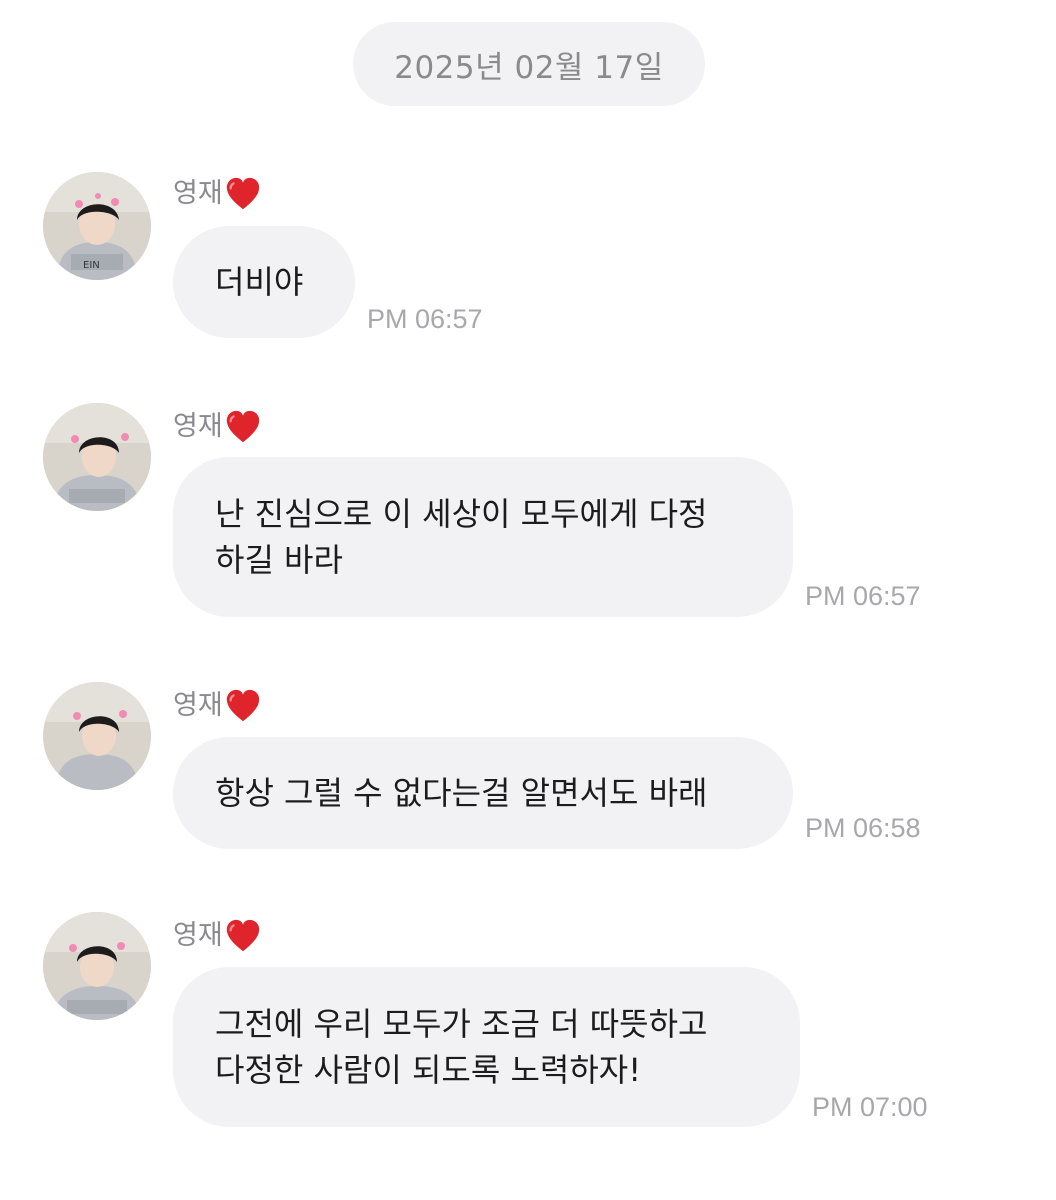 The image size is (1056, 1200). I want to click on message-text: 난 진심으로 이 세상이 모두에게 다정 하길 바라, so click(461, 537).